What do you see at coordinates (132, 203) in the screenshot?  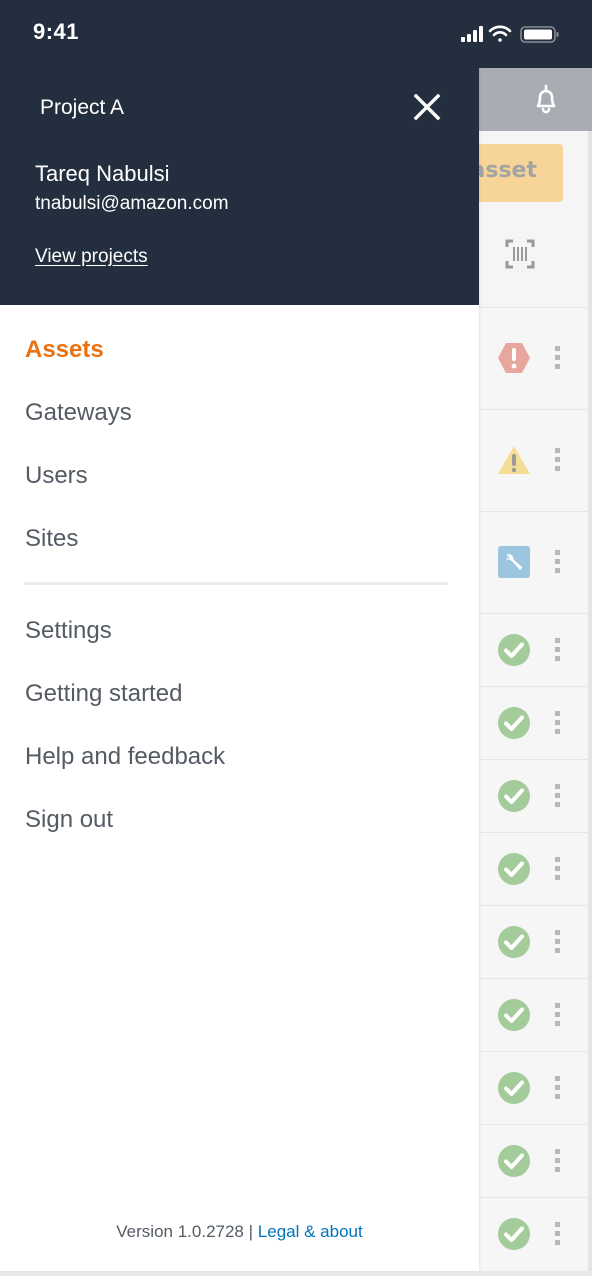 I see `user-email: tnabulsi@amazon.com` at bounding box center [132, 203].